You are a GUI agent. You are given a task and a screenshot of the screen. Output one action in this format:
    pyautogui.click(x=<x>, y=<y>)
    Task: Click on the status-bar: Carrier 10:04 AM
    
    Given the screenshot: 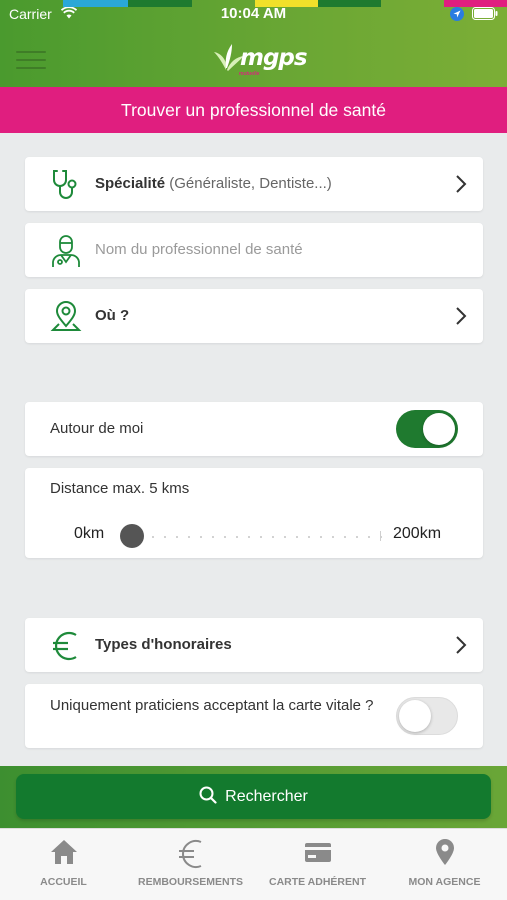 What is the action you would take?
    pyautogui.click(x=253, y=14)
    